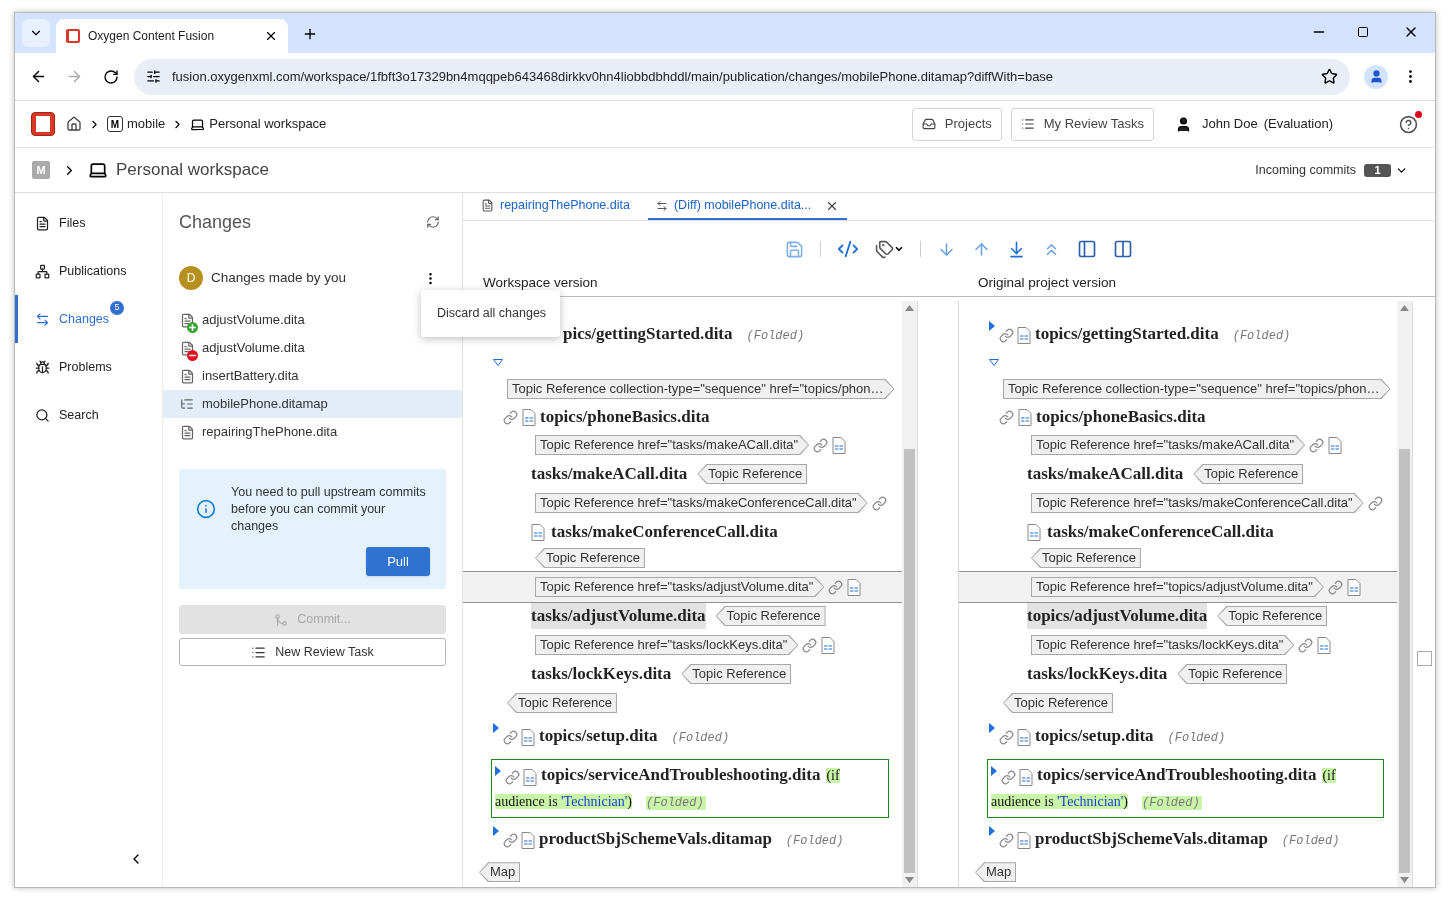  I want to click on pull-button: Pull, so click(398, 561).